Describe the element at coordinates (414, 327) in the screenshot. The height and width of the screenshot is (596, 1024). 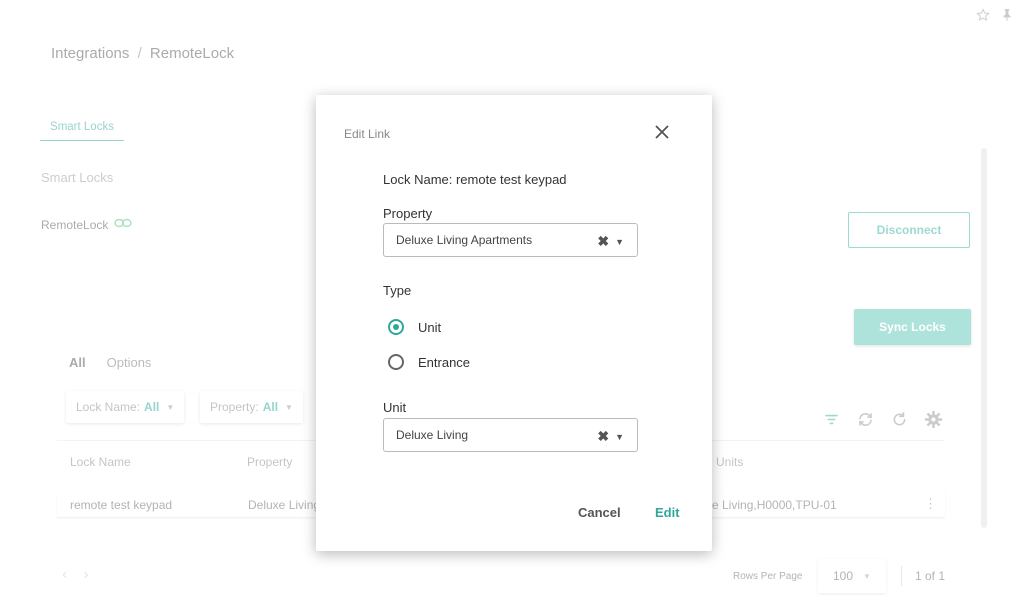
I see `radio-unit: Unit` at that location.